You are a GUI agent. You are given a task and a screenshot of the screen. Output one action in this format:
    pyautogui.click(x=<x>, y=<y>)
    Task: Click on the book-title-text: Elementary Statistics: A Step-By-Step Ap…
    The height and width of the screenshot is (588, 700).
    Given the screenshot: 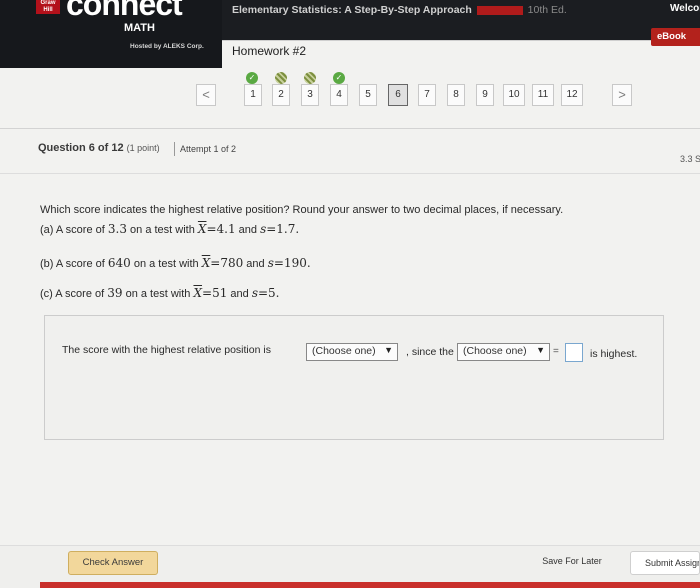 What is the action you would take?
    pyautogui.click(x=352, y=10)
    